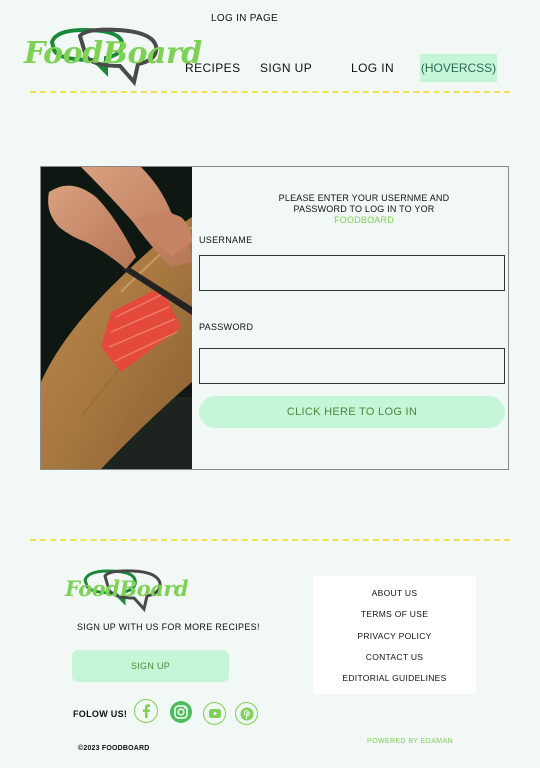  Describe the element at coordinates (270, 92) in the screenshot. I see `header-divider` at that location.